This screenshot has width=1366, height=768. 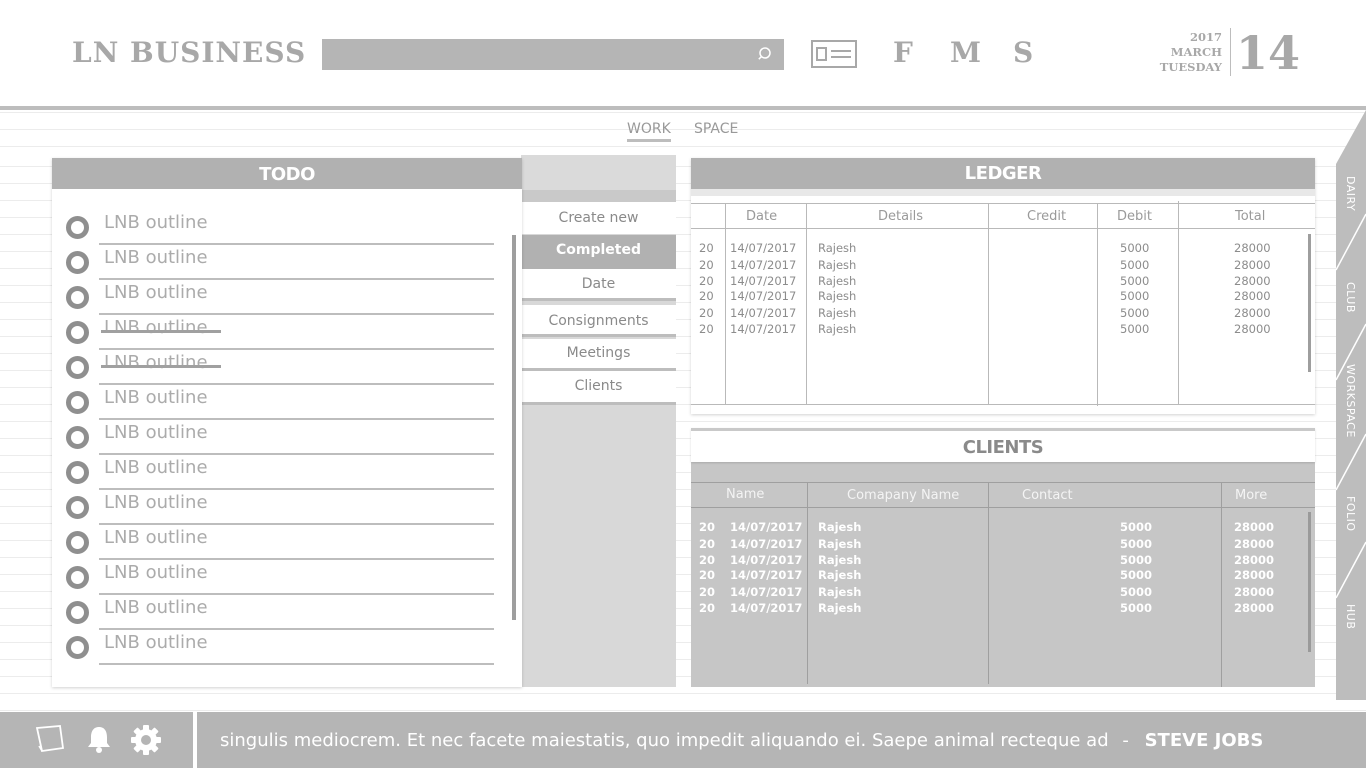 What do you see at coordinates (1350, 616) in the screenshot?
I see `rail-tab-hub: HUB` at bounding box center [1350, 616].